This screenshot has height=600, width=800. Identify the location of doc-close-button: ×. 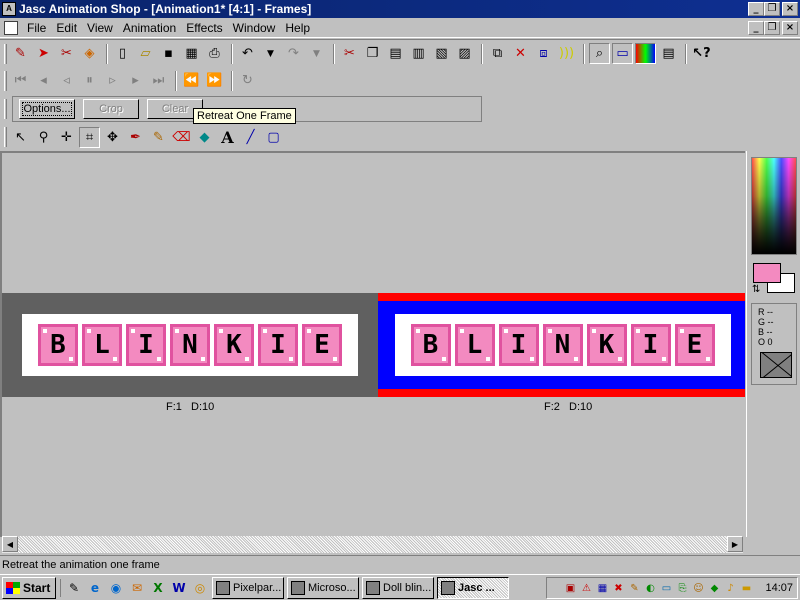
(790, 28).